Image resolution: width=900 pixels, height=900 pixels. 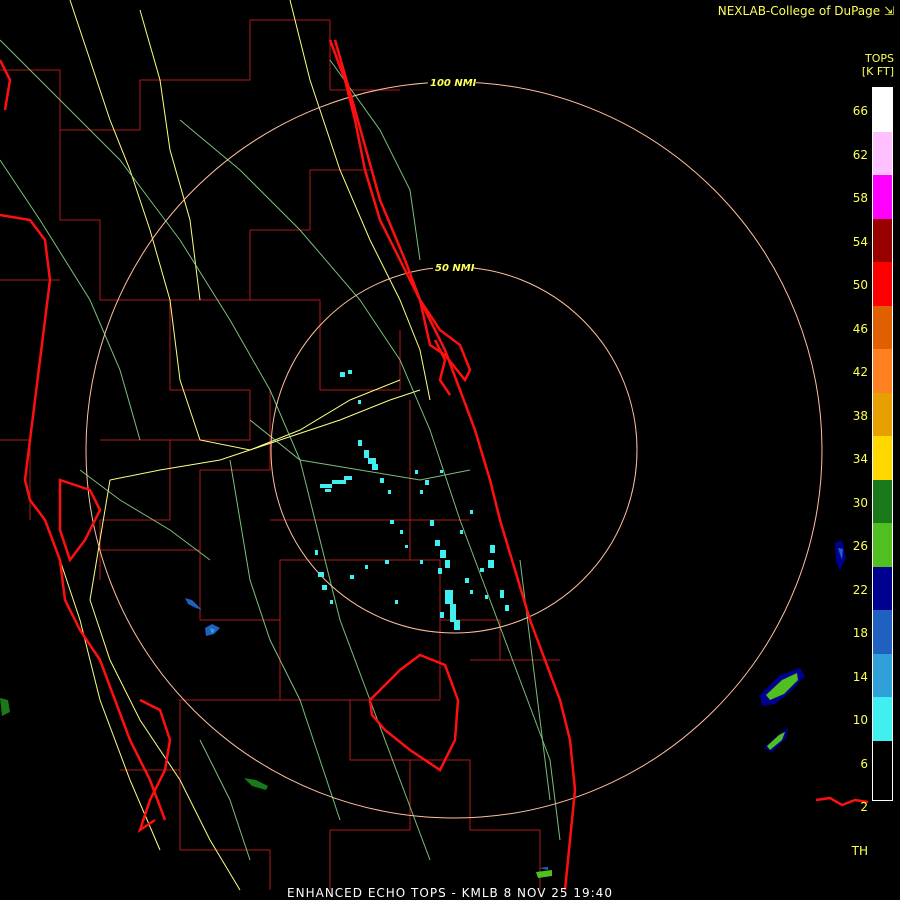 I want to click on color-scale-label: 10, so click(x=860, y=720).